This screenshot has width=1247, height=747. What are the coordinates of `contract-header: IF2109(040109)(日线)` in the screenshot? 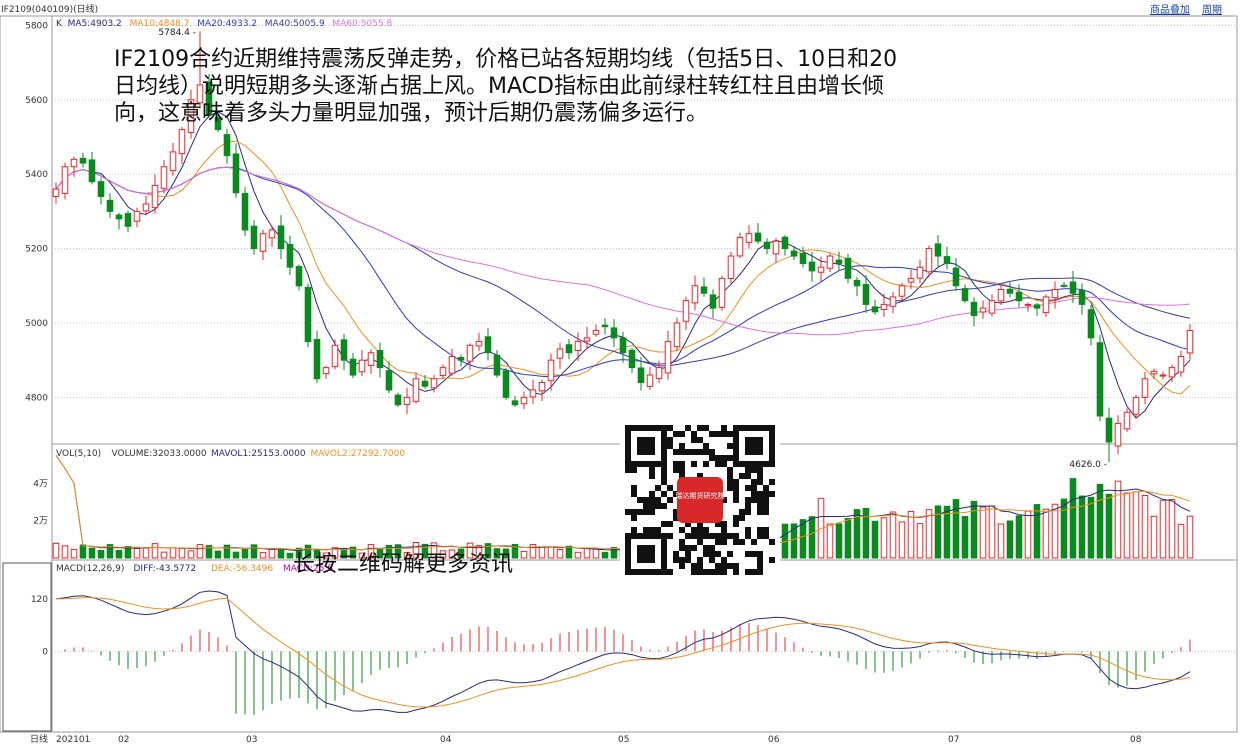 It's located at (50, 10).